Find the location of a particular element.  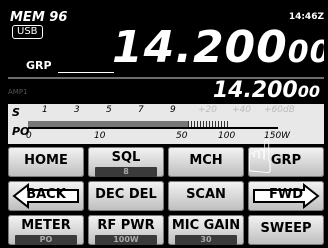

s-scale-1: 1 is located at coordinates (45, 110).